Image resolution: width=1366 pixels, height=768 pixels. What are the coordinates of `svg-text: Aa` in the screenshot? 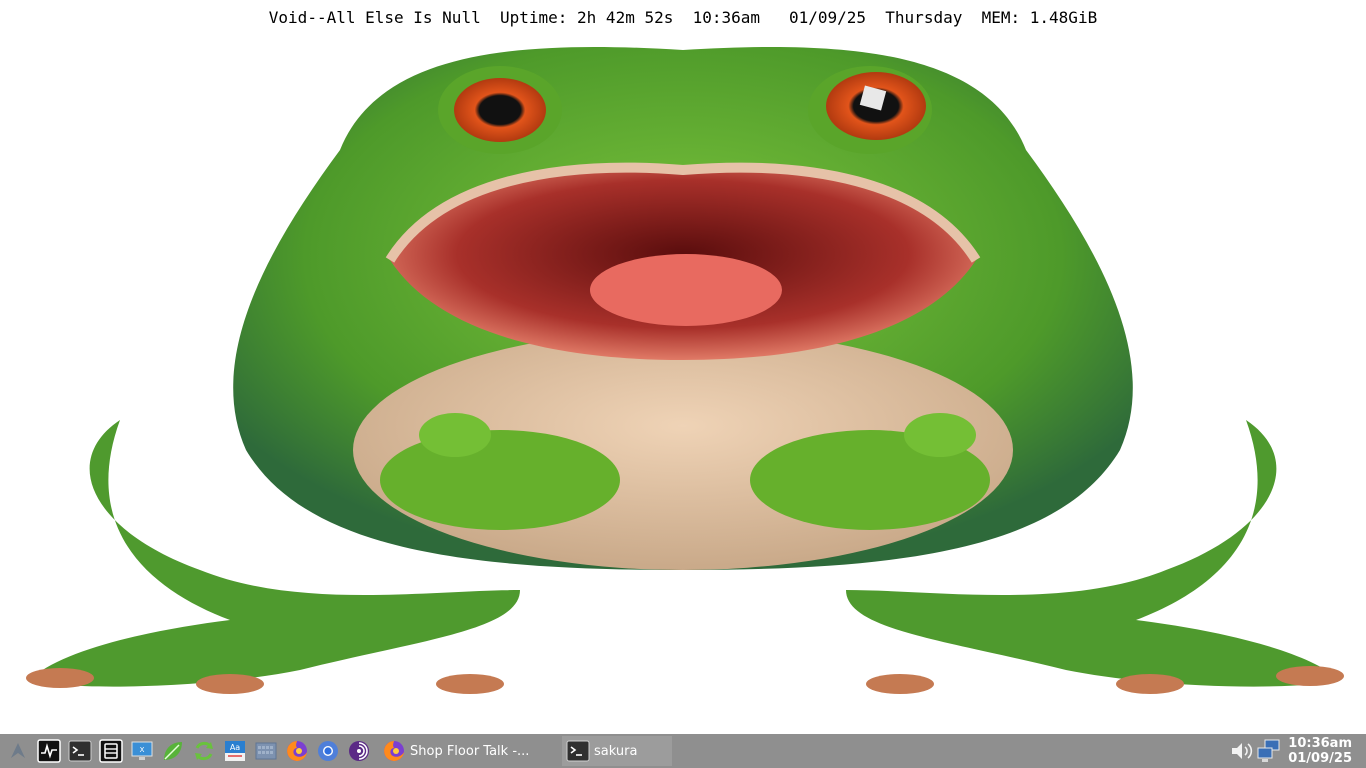 It's located at (235, 747).